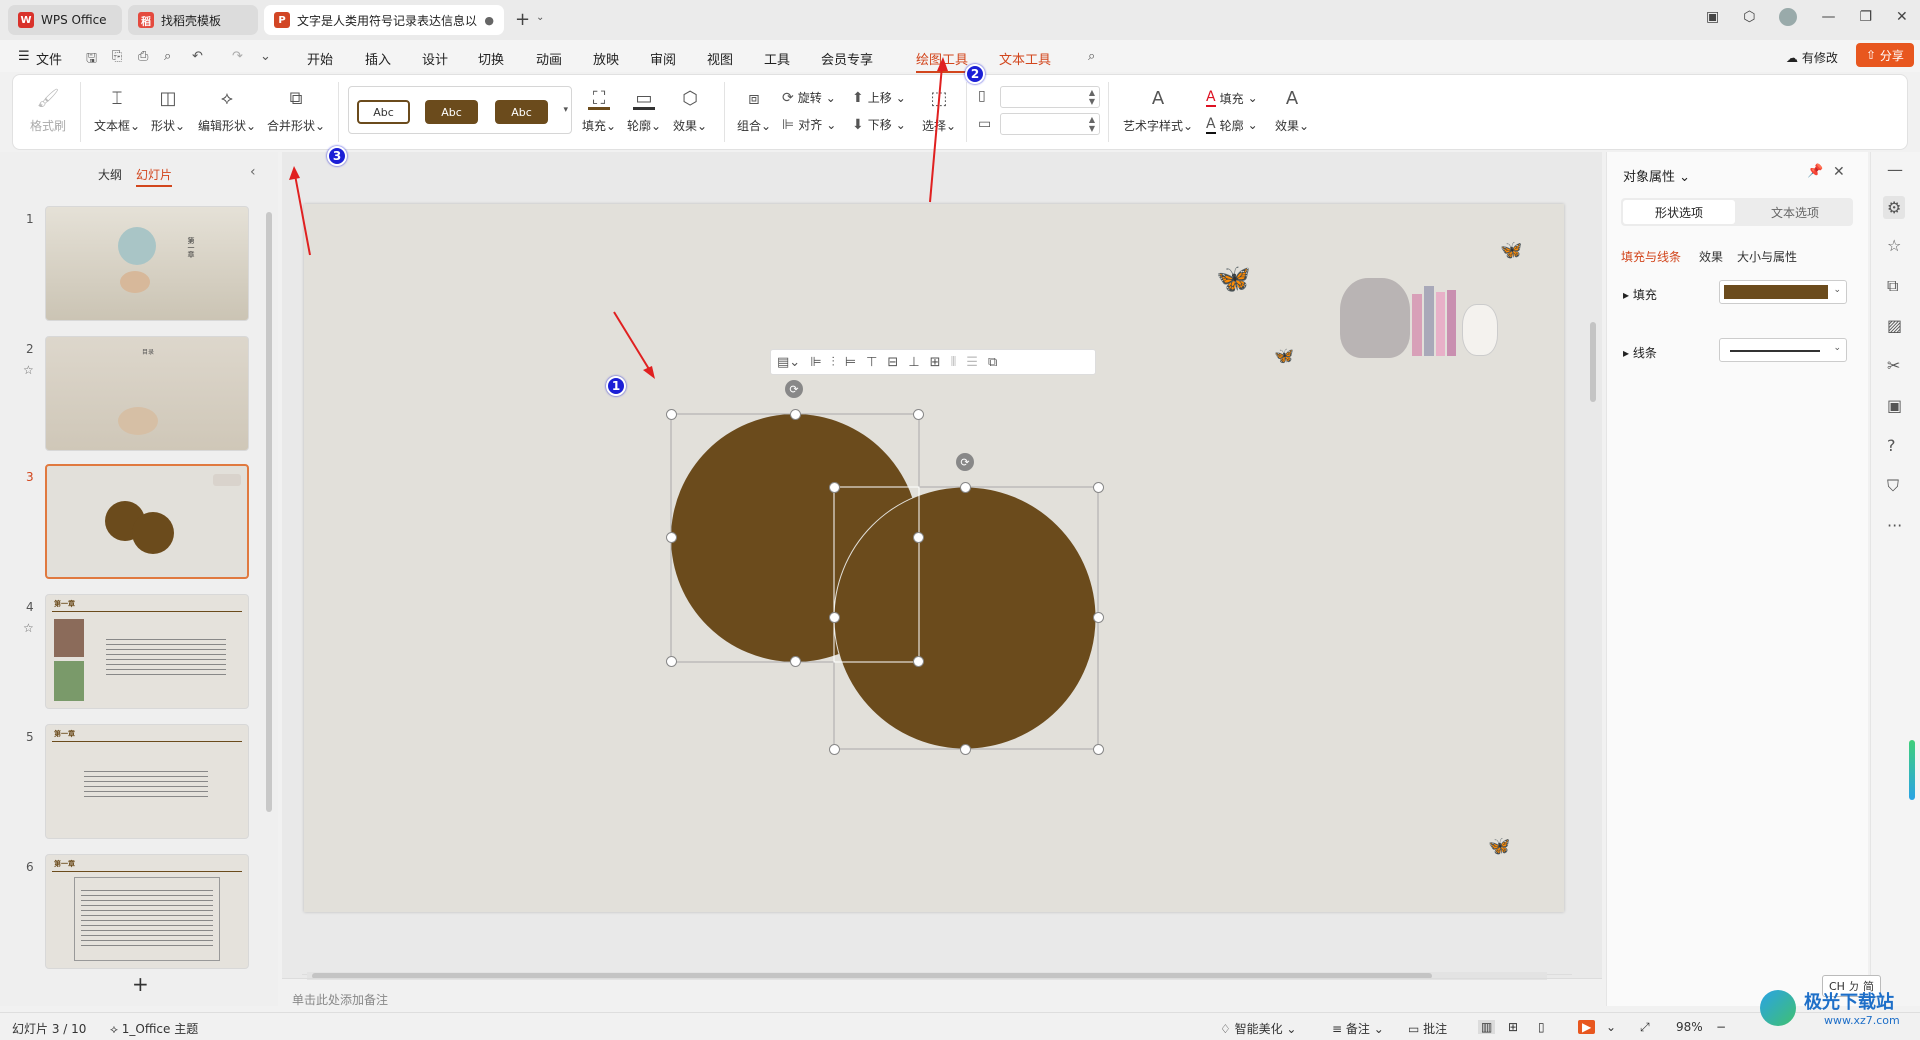 This screenshot has width=1920, height=1040. I want to click on properties-icon: ⚙, so click(1894, 207).